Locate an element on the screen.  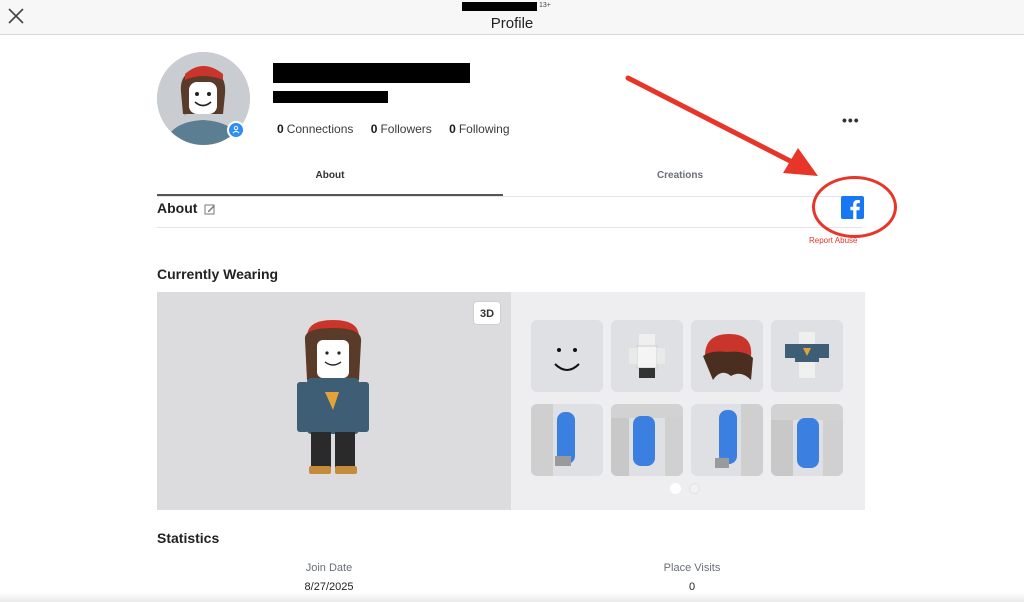
carousel-dots is located at coordinates (687, 490).